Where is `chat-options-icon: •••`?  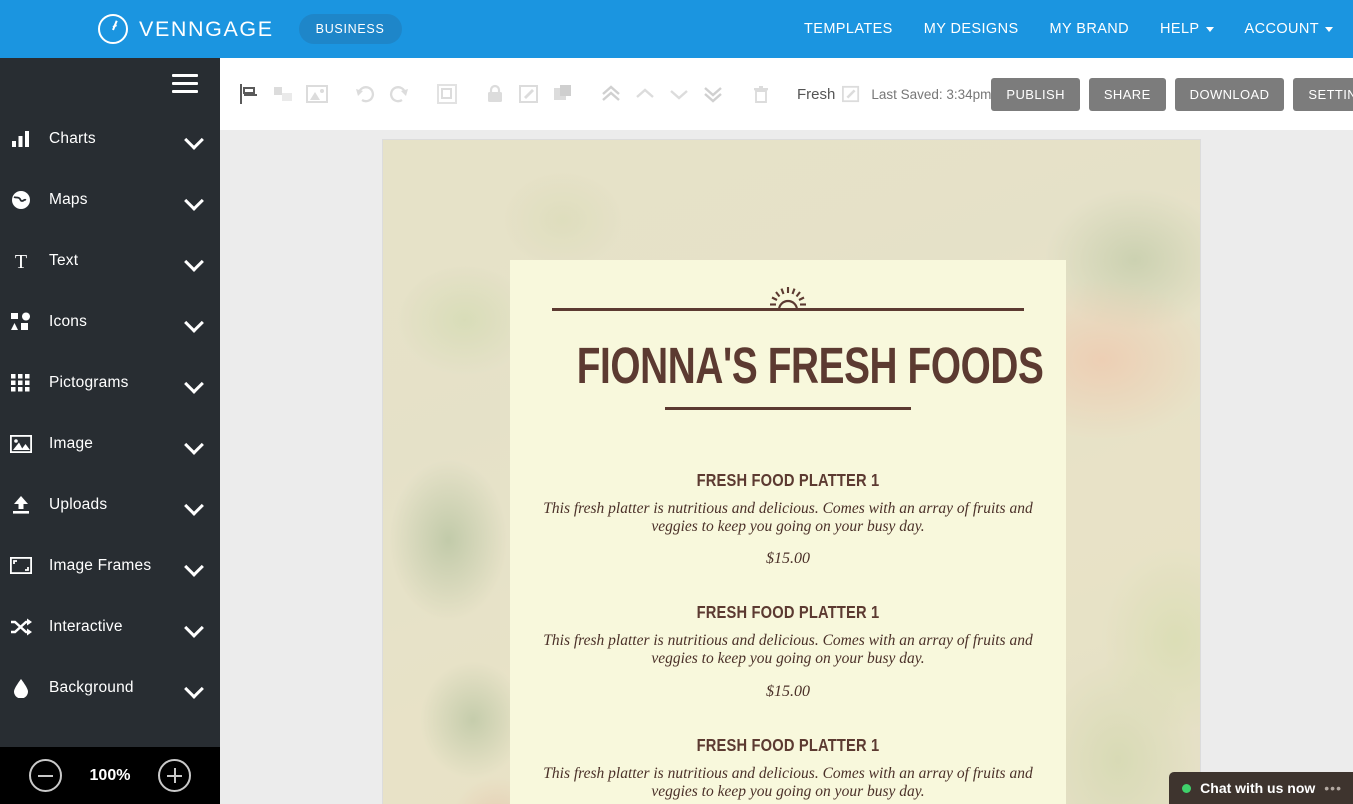 chat-options-icon: ••• is located at coordinates (1333, 788).